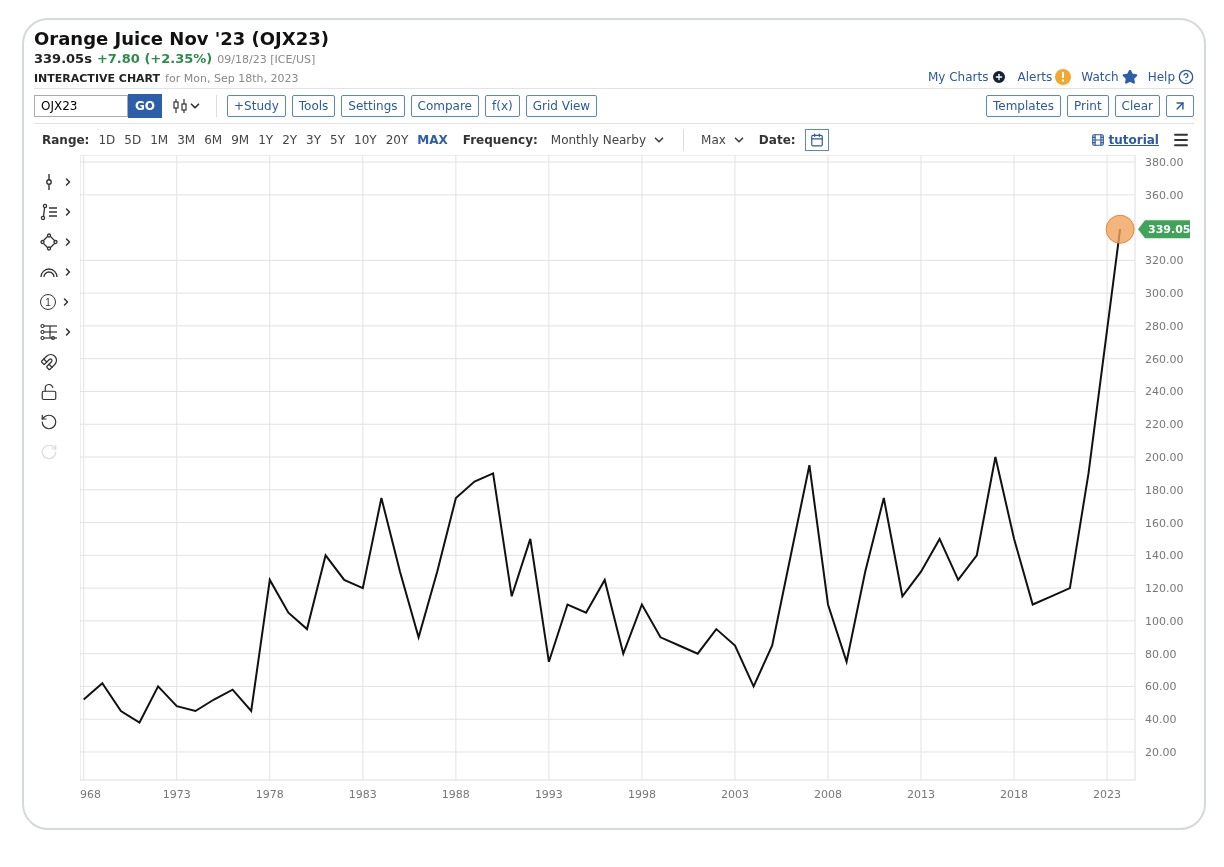  Describe the element at coordinates (1098, 140) in the screenshot. I see `film-icon` at that location.